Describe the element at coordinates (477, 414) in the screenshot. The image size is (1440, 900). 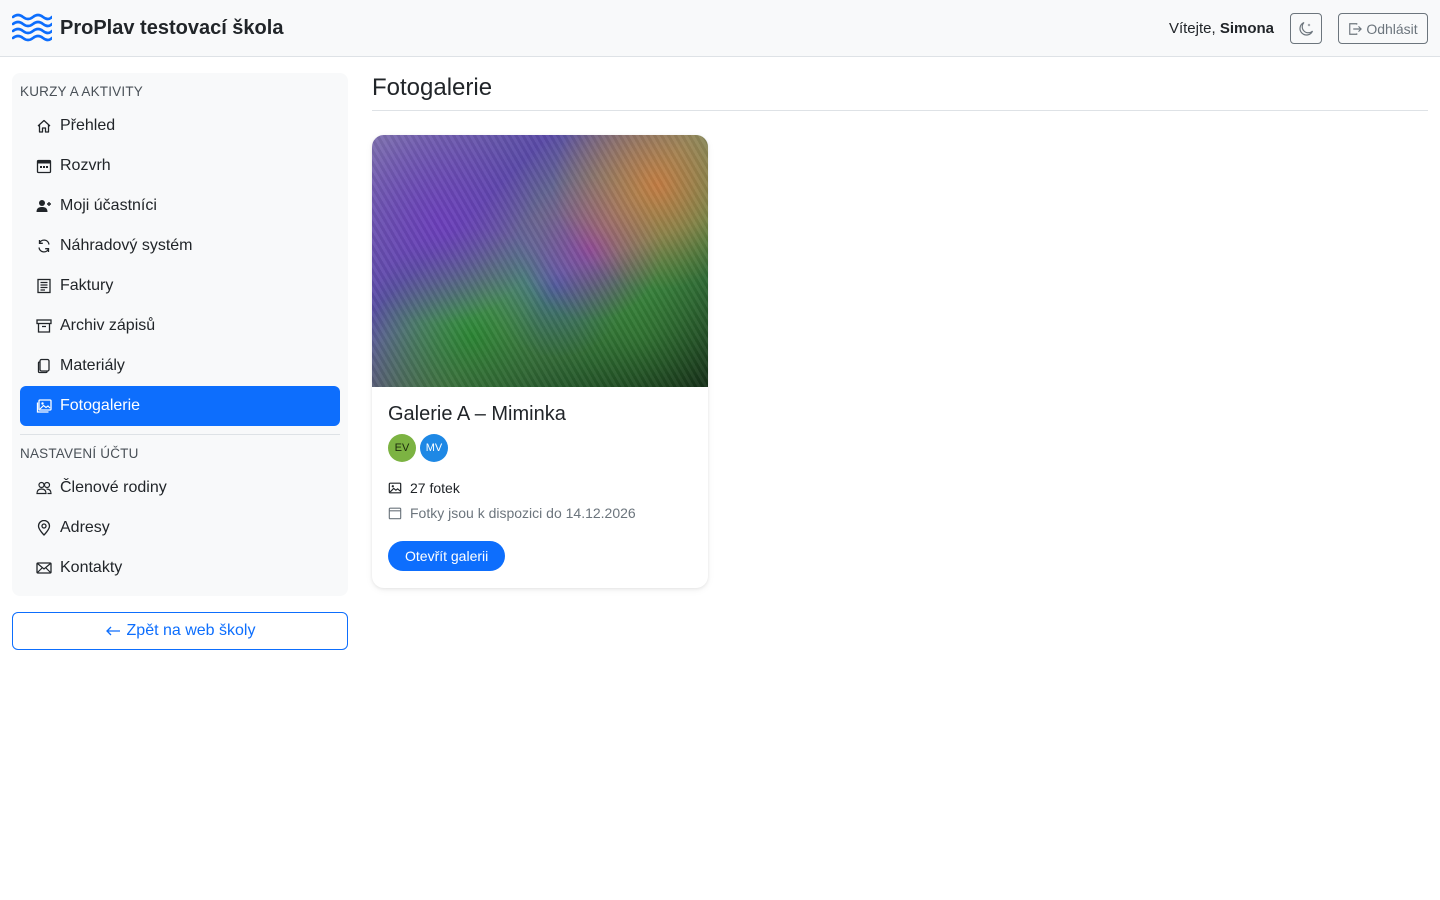
I see `gallery-title: Galerie A – Miminka` at that location.